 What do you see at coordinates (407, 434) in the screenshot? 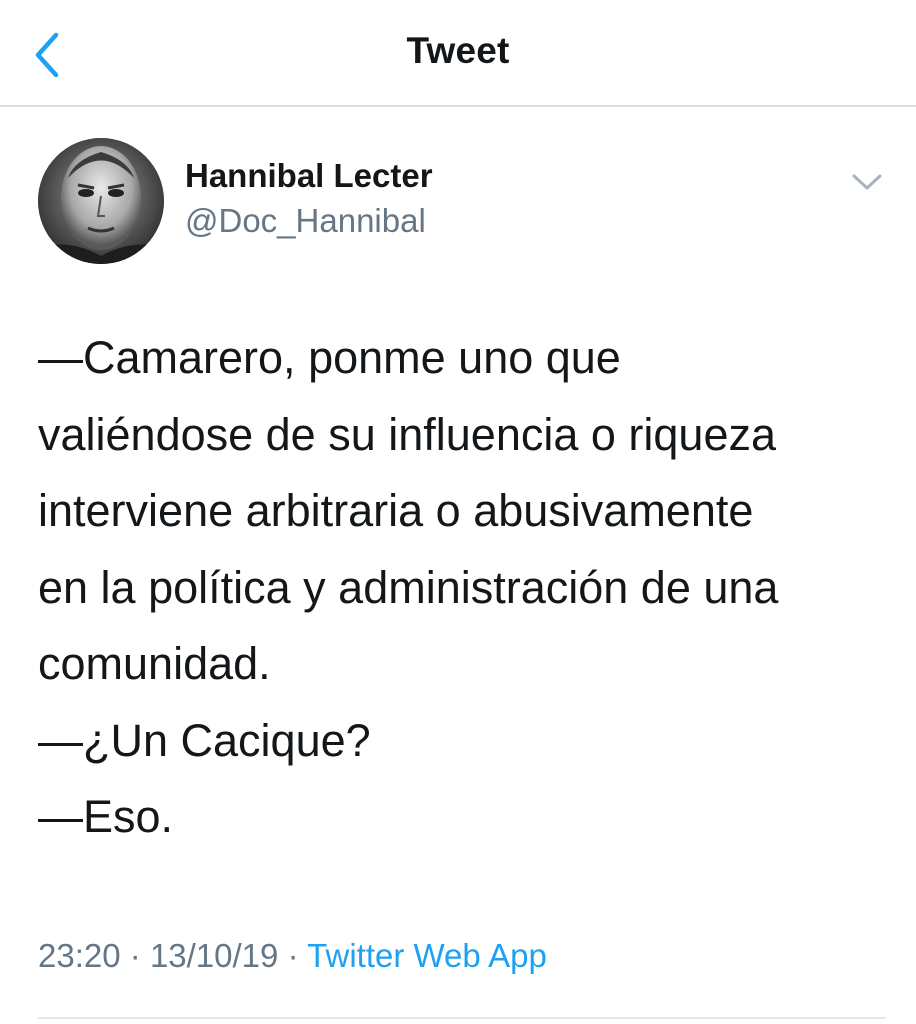
I see `tweet-text-line: valiéndose de su influencia o riqueza` at bounding box center [407, 434].